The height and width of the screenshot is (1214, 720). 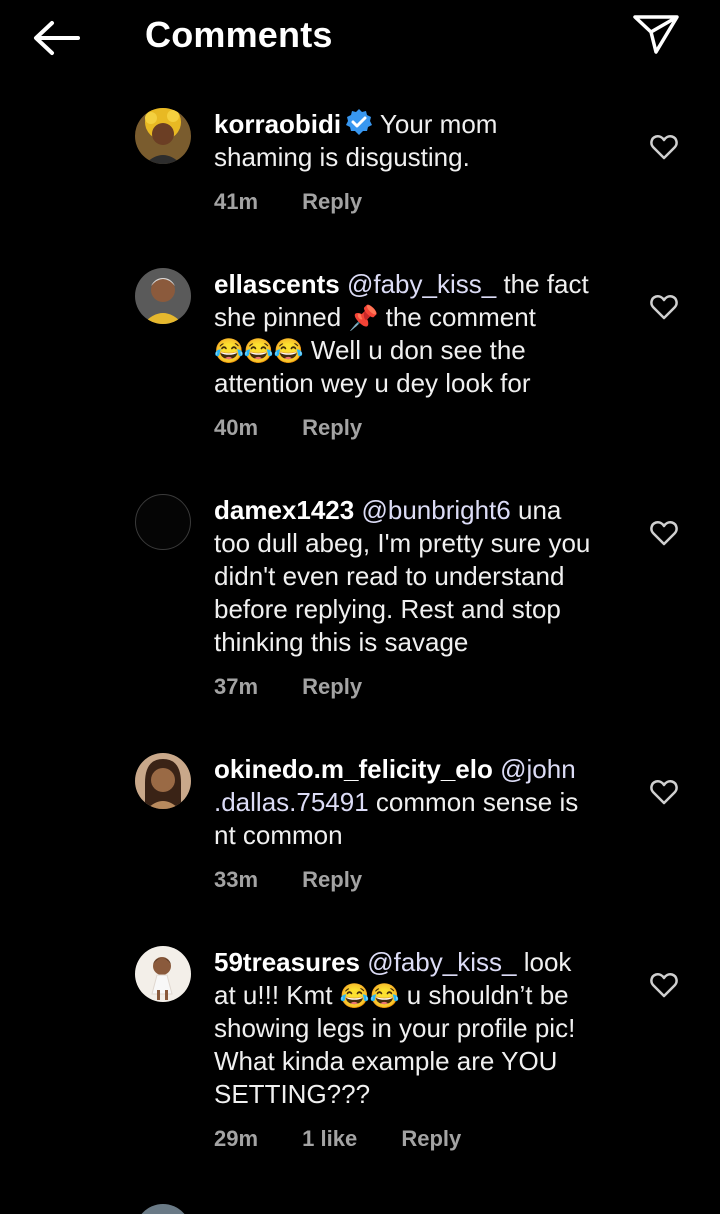 I want to click on arrow-left-icon, so click(x=57, y=38).